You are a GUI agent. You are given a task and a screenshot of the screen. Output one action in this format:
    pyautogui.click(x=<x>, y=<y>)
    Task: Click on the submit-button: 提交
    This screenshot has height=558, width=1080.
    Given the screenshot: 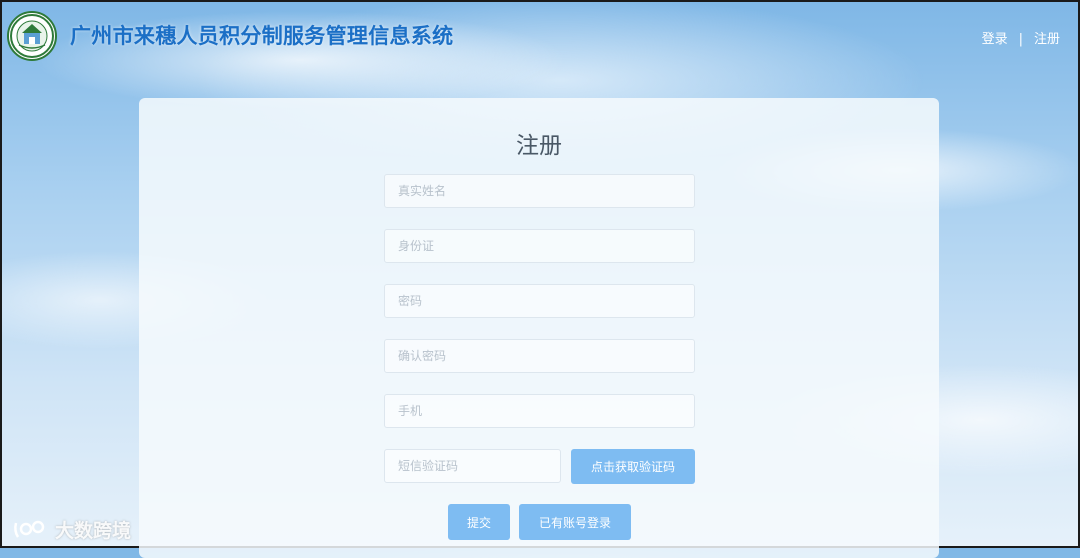 What is the action you would take?
    pyautogui.click(x=479, y=522)
    